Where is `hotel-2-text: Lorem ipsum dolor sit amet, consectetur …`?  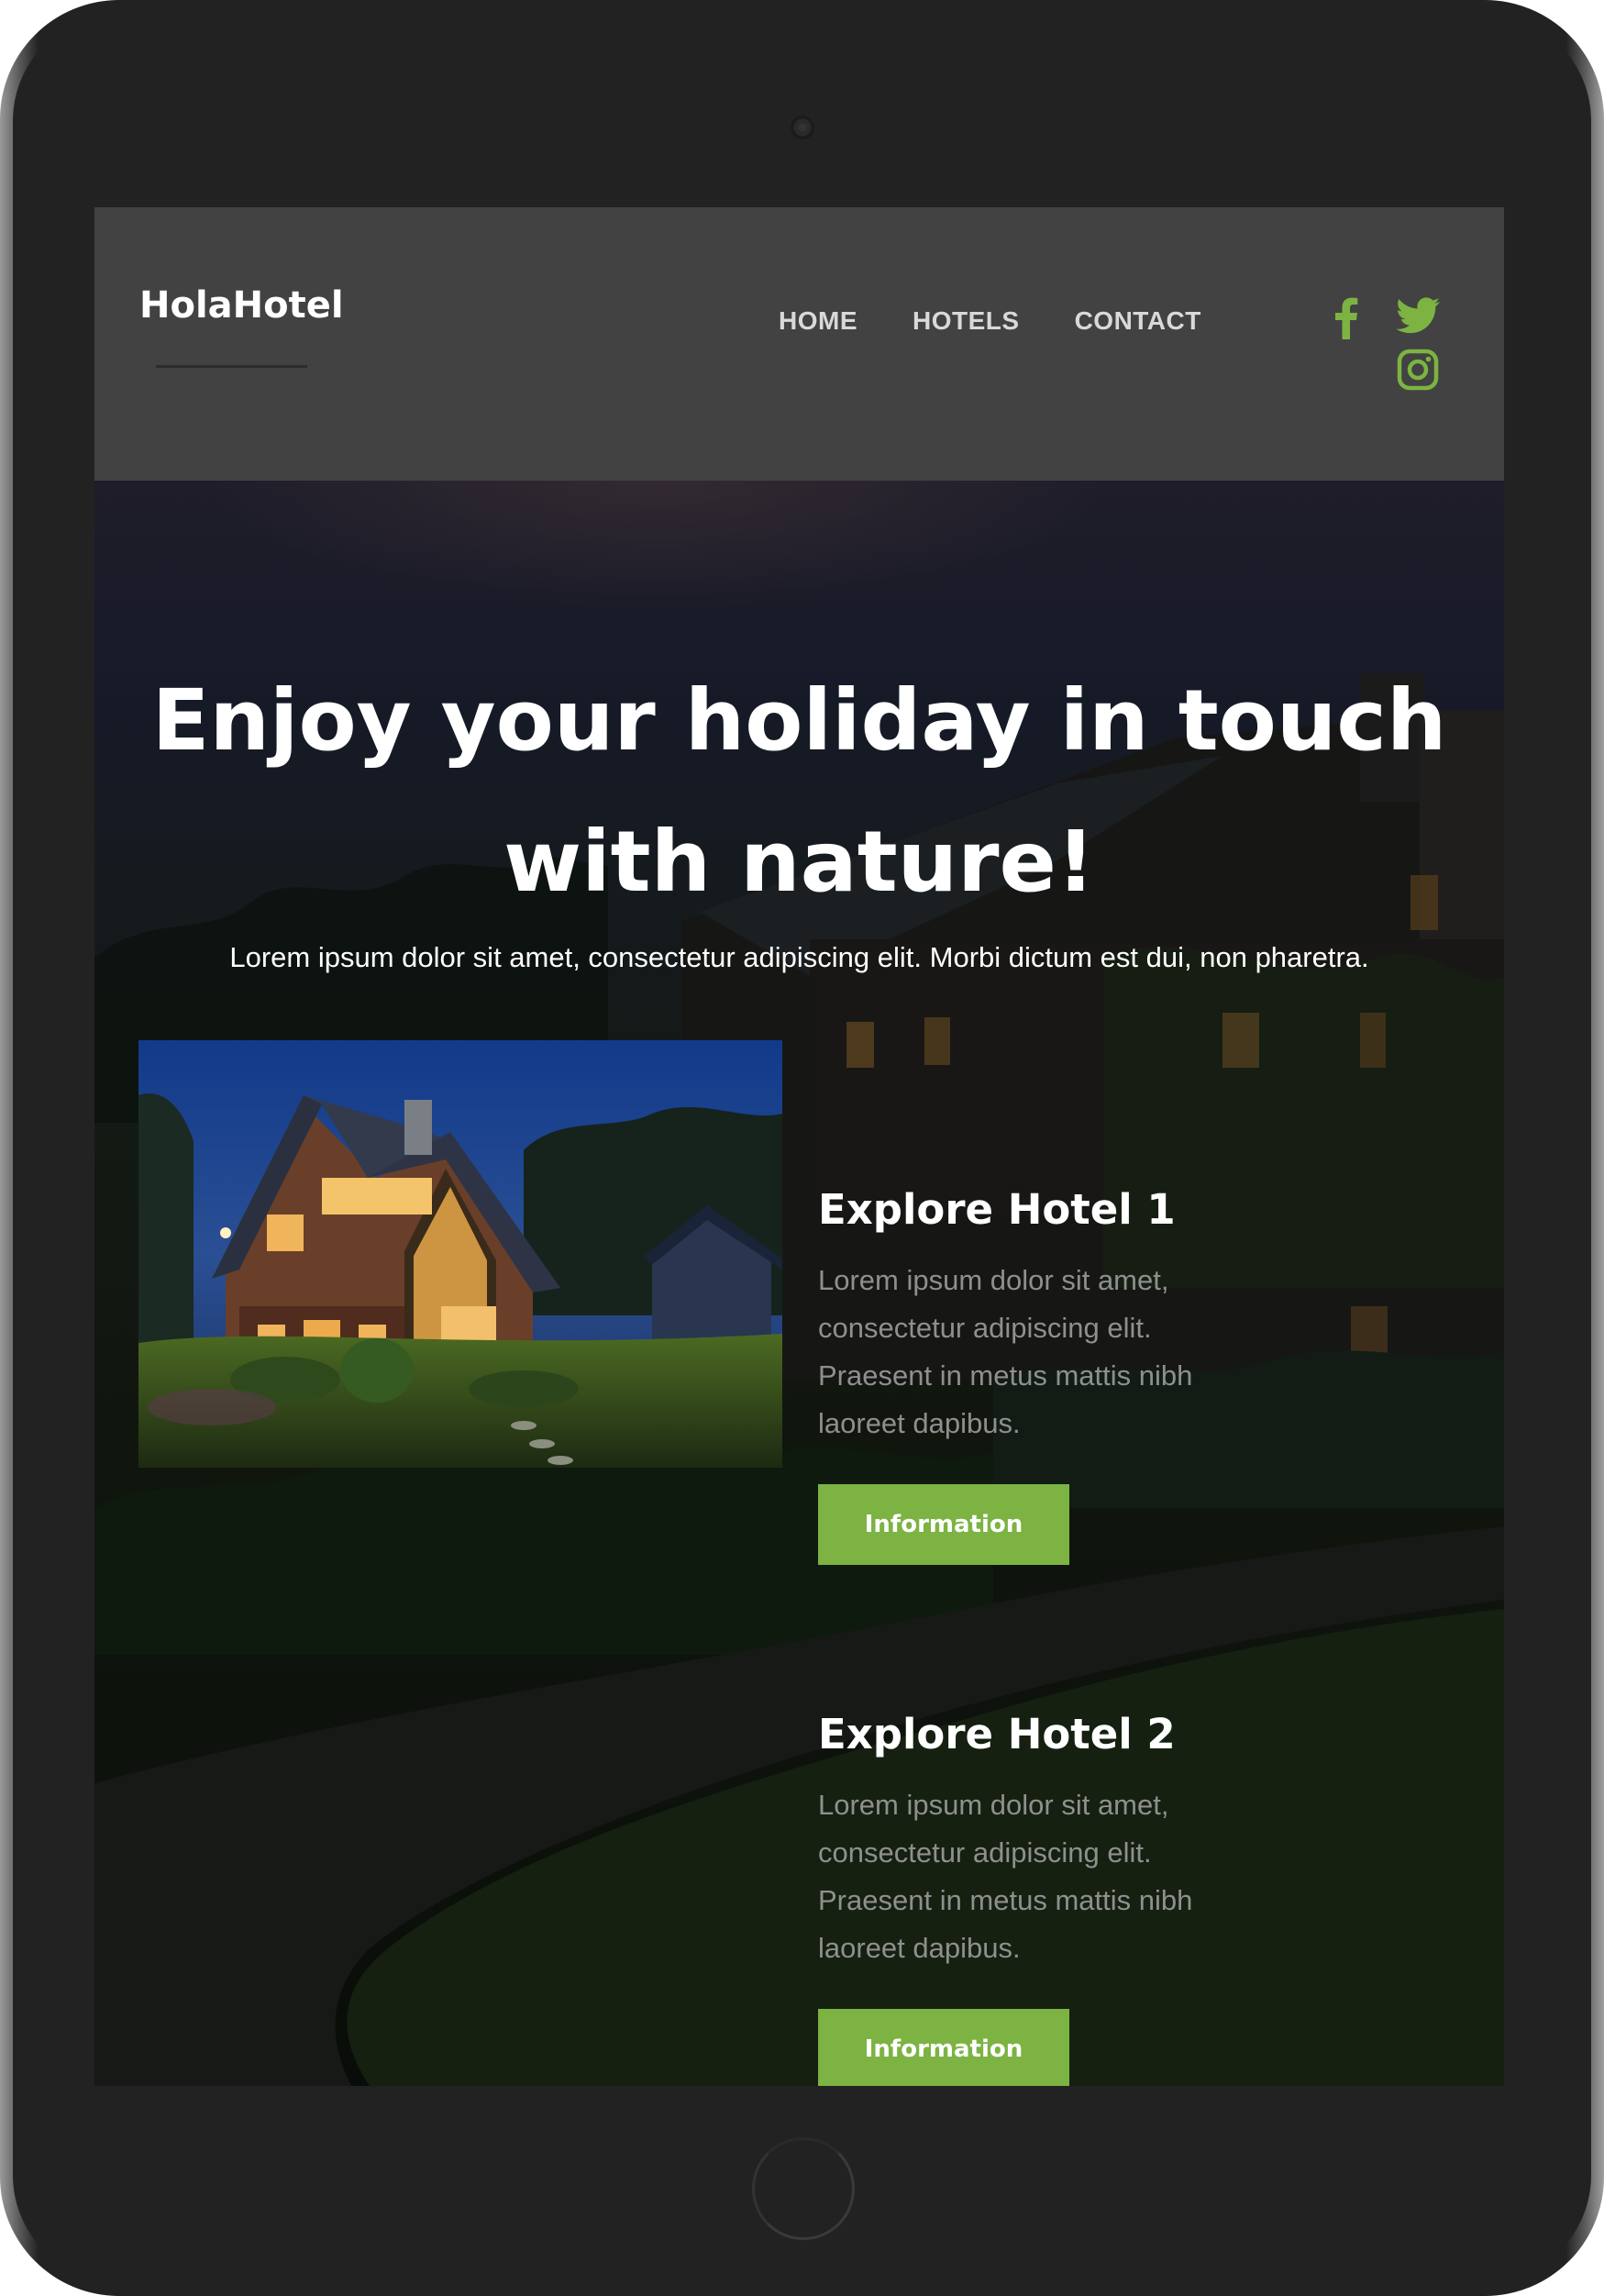 hotel-2-text: Lorem ipsum dolor sit amet, consectetur … is located at coordinates (1005, 1876).